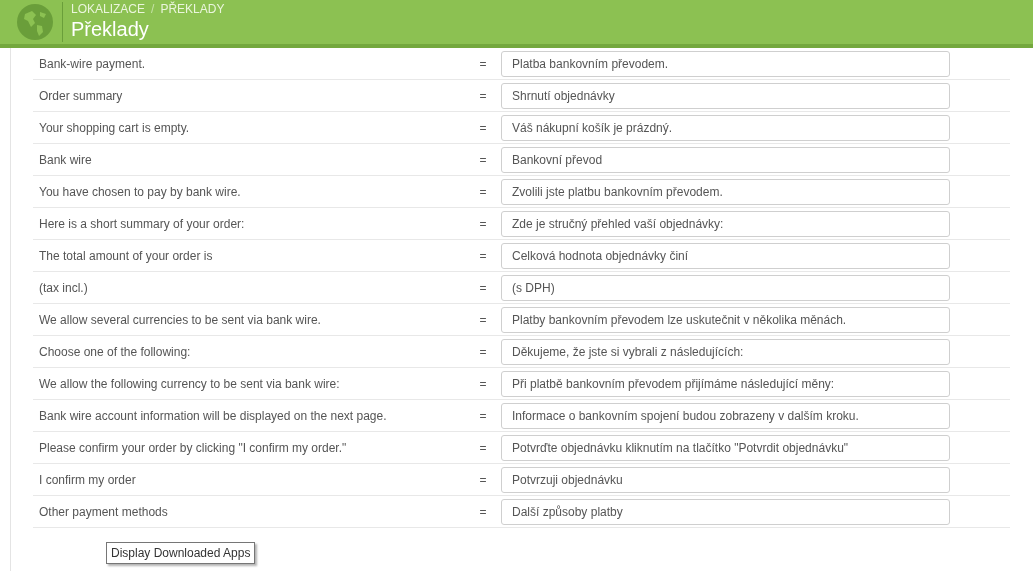 The image size is (1033, 571). What do you see at coordinates (725, 63) in the screenshot?
I see `translation-field: Platba bankovním převodem.` at bounding box center [725, 63].